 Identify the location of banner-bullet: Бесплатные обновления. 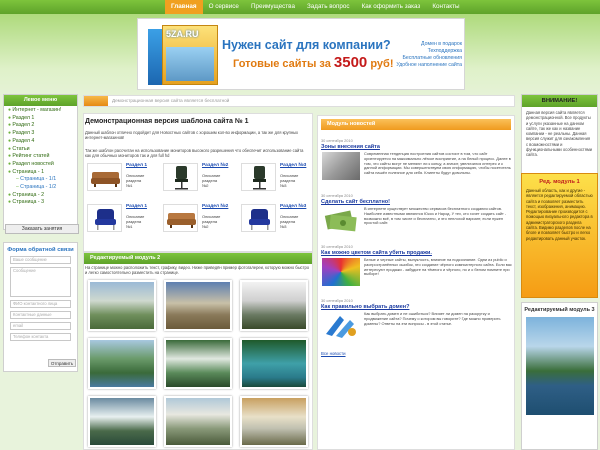
(432, 58).